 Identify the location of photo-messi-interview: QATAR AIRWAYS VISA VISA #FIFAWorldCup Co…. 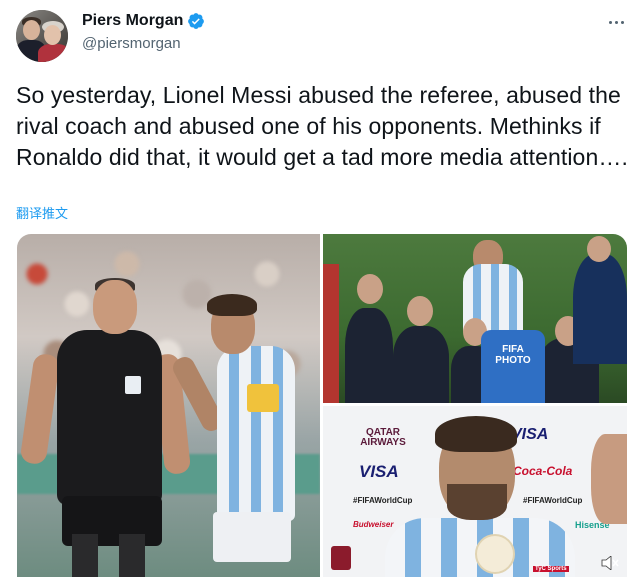
(475, 491).